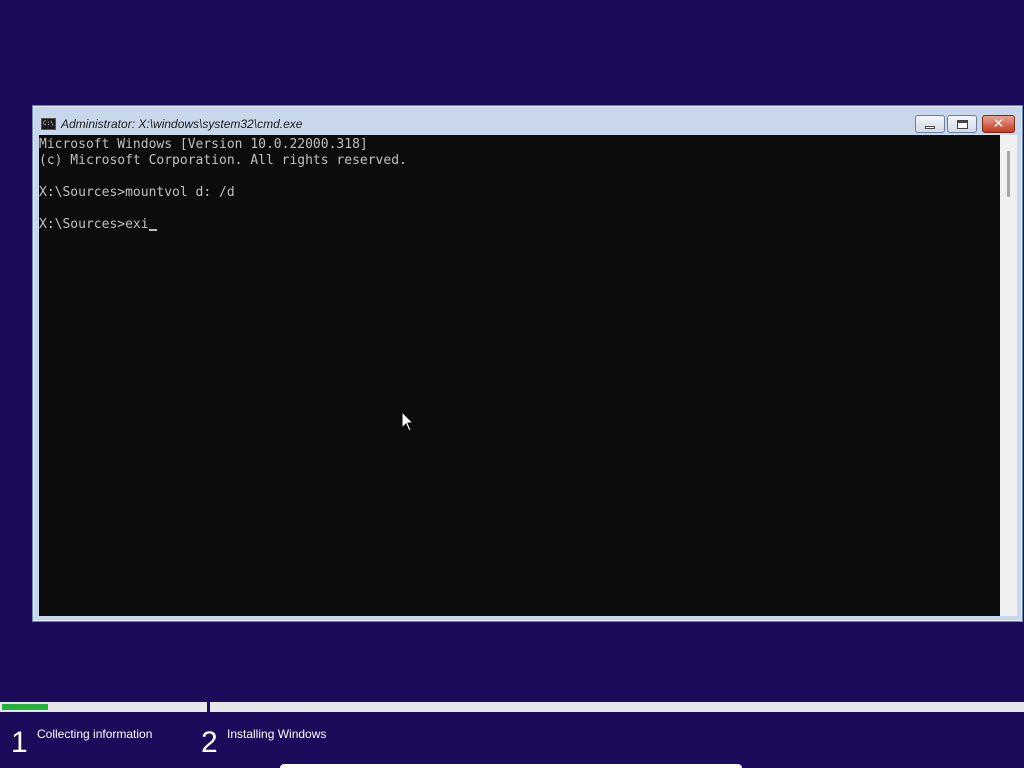 The image size is (1024, 768). Describe the element at coordinates (511, 766) in the screenshot. I see `bottom-panel-edge` at that location.